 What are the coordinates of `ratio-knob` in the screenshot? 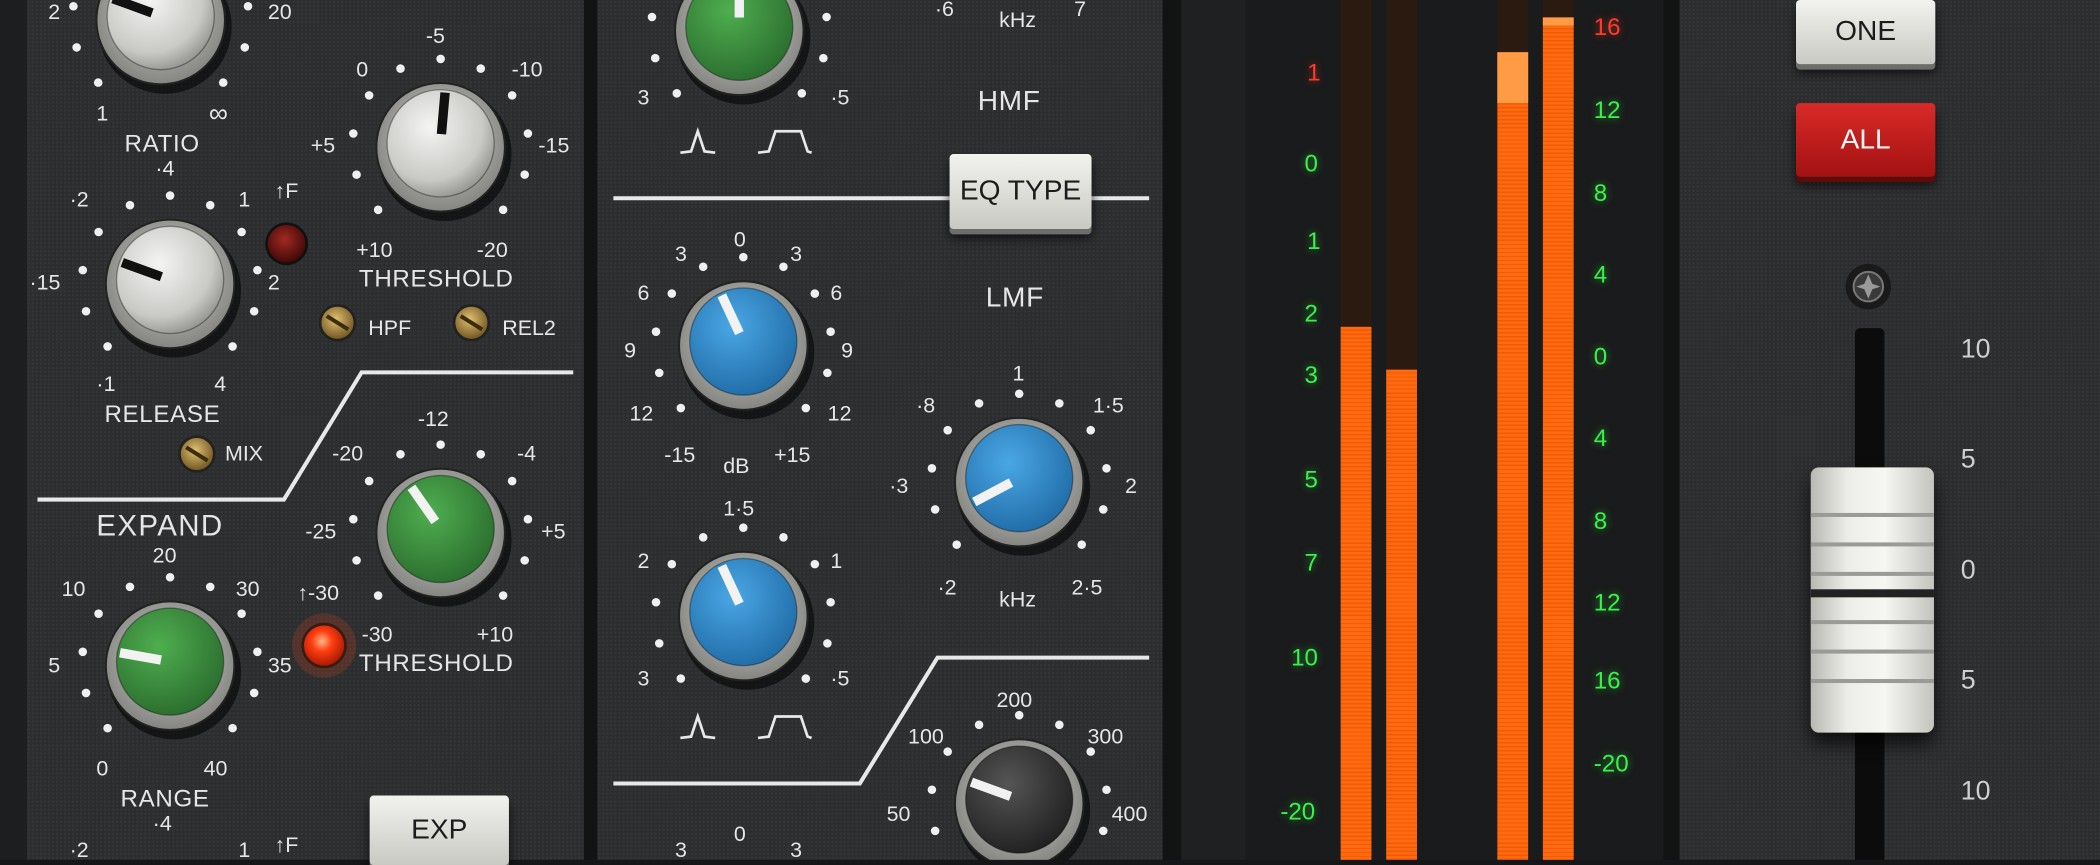 It's located at (161, 47).